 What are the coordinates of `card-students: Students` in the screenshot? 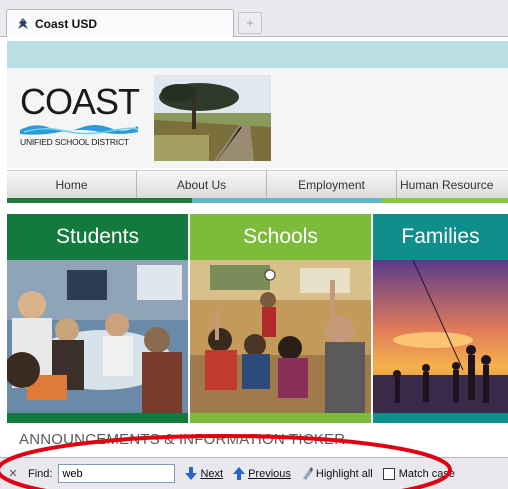 It's located at (97, 313).